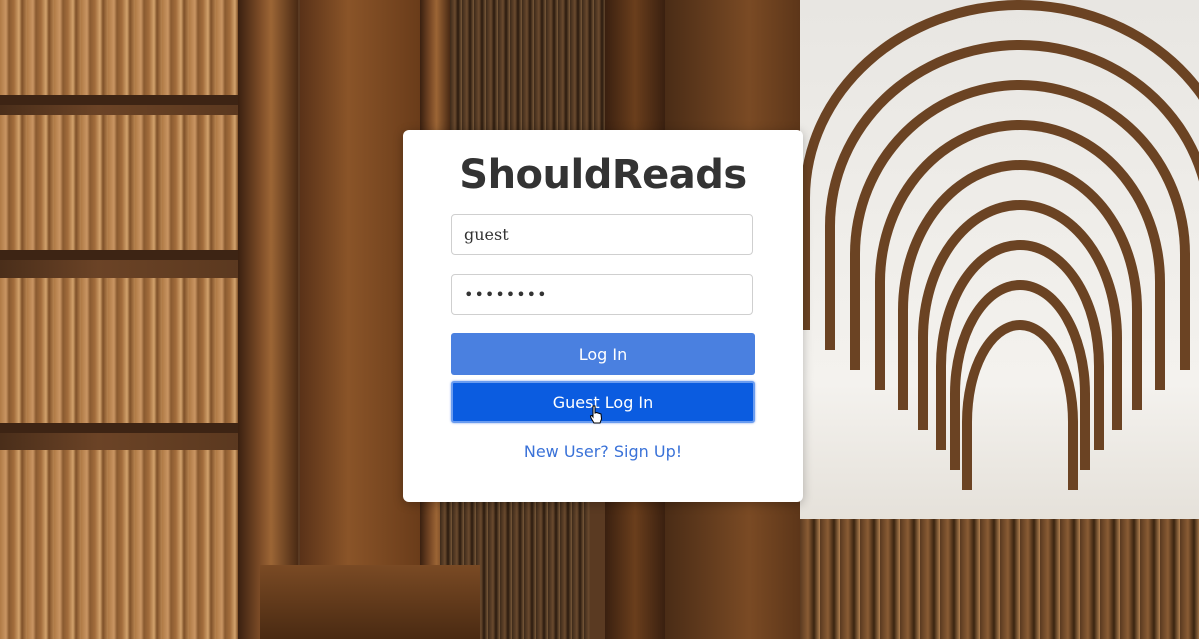 The height and width of the screenshot is (639, 1199). Describe the element at coordinates (603, 451) in the screenshot. I see `signup-link: New User? Sign Up!` at that location.